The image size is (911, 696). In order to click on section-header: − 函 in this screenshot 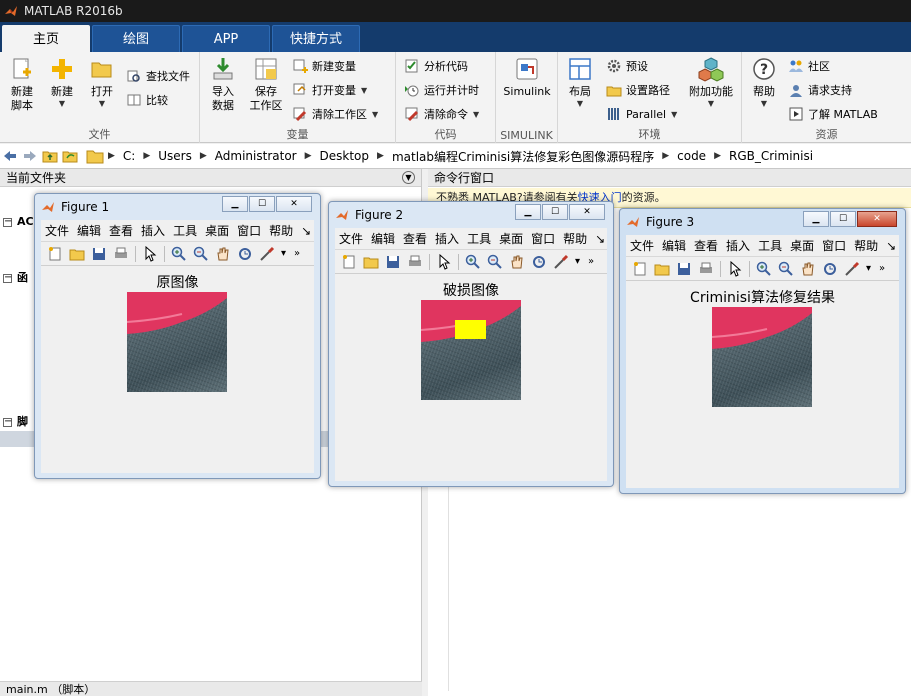, I will do `click(15, 277)`.